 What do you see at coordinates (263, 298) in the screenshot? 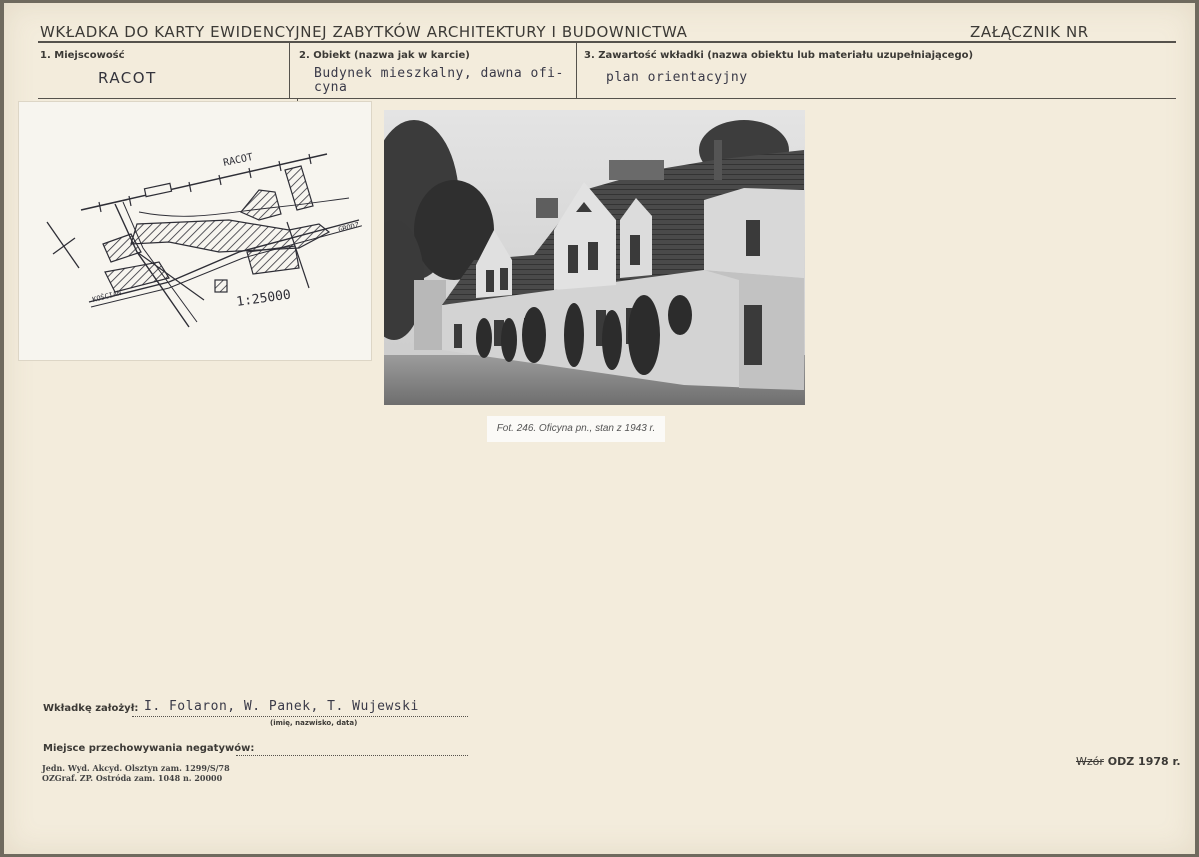
I see `map-scale: 1:25000` at bounding box center [263, 298].